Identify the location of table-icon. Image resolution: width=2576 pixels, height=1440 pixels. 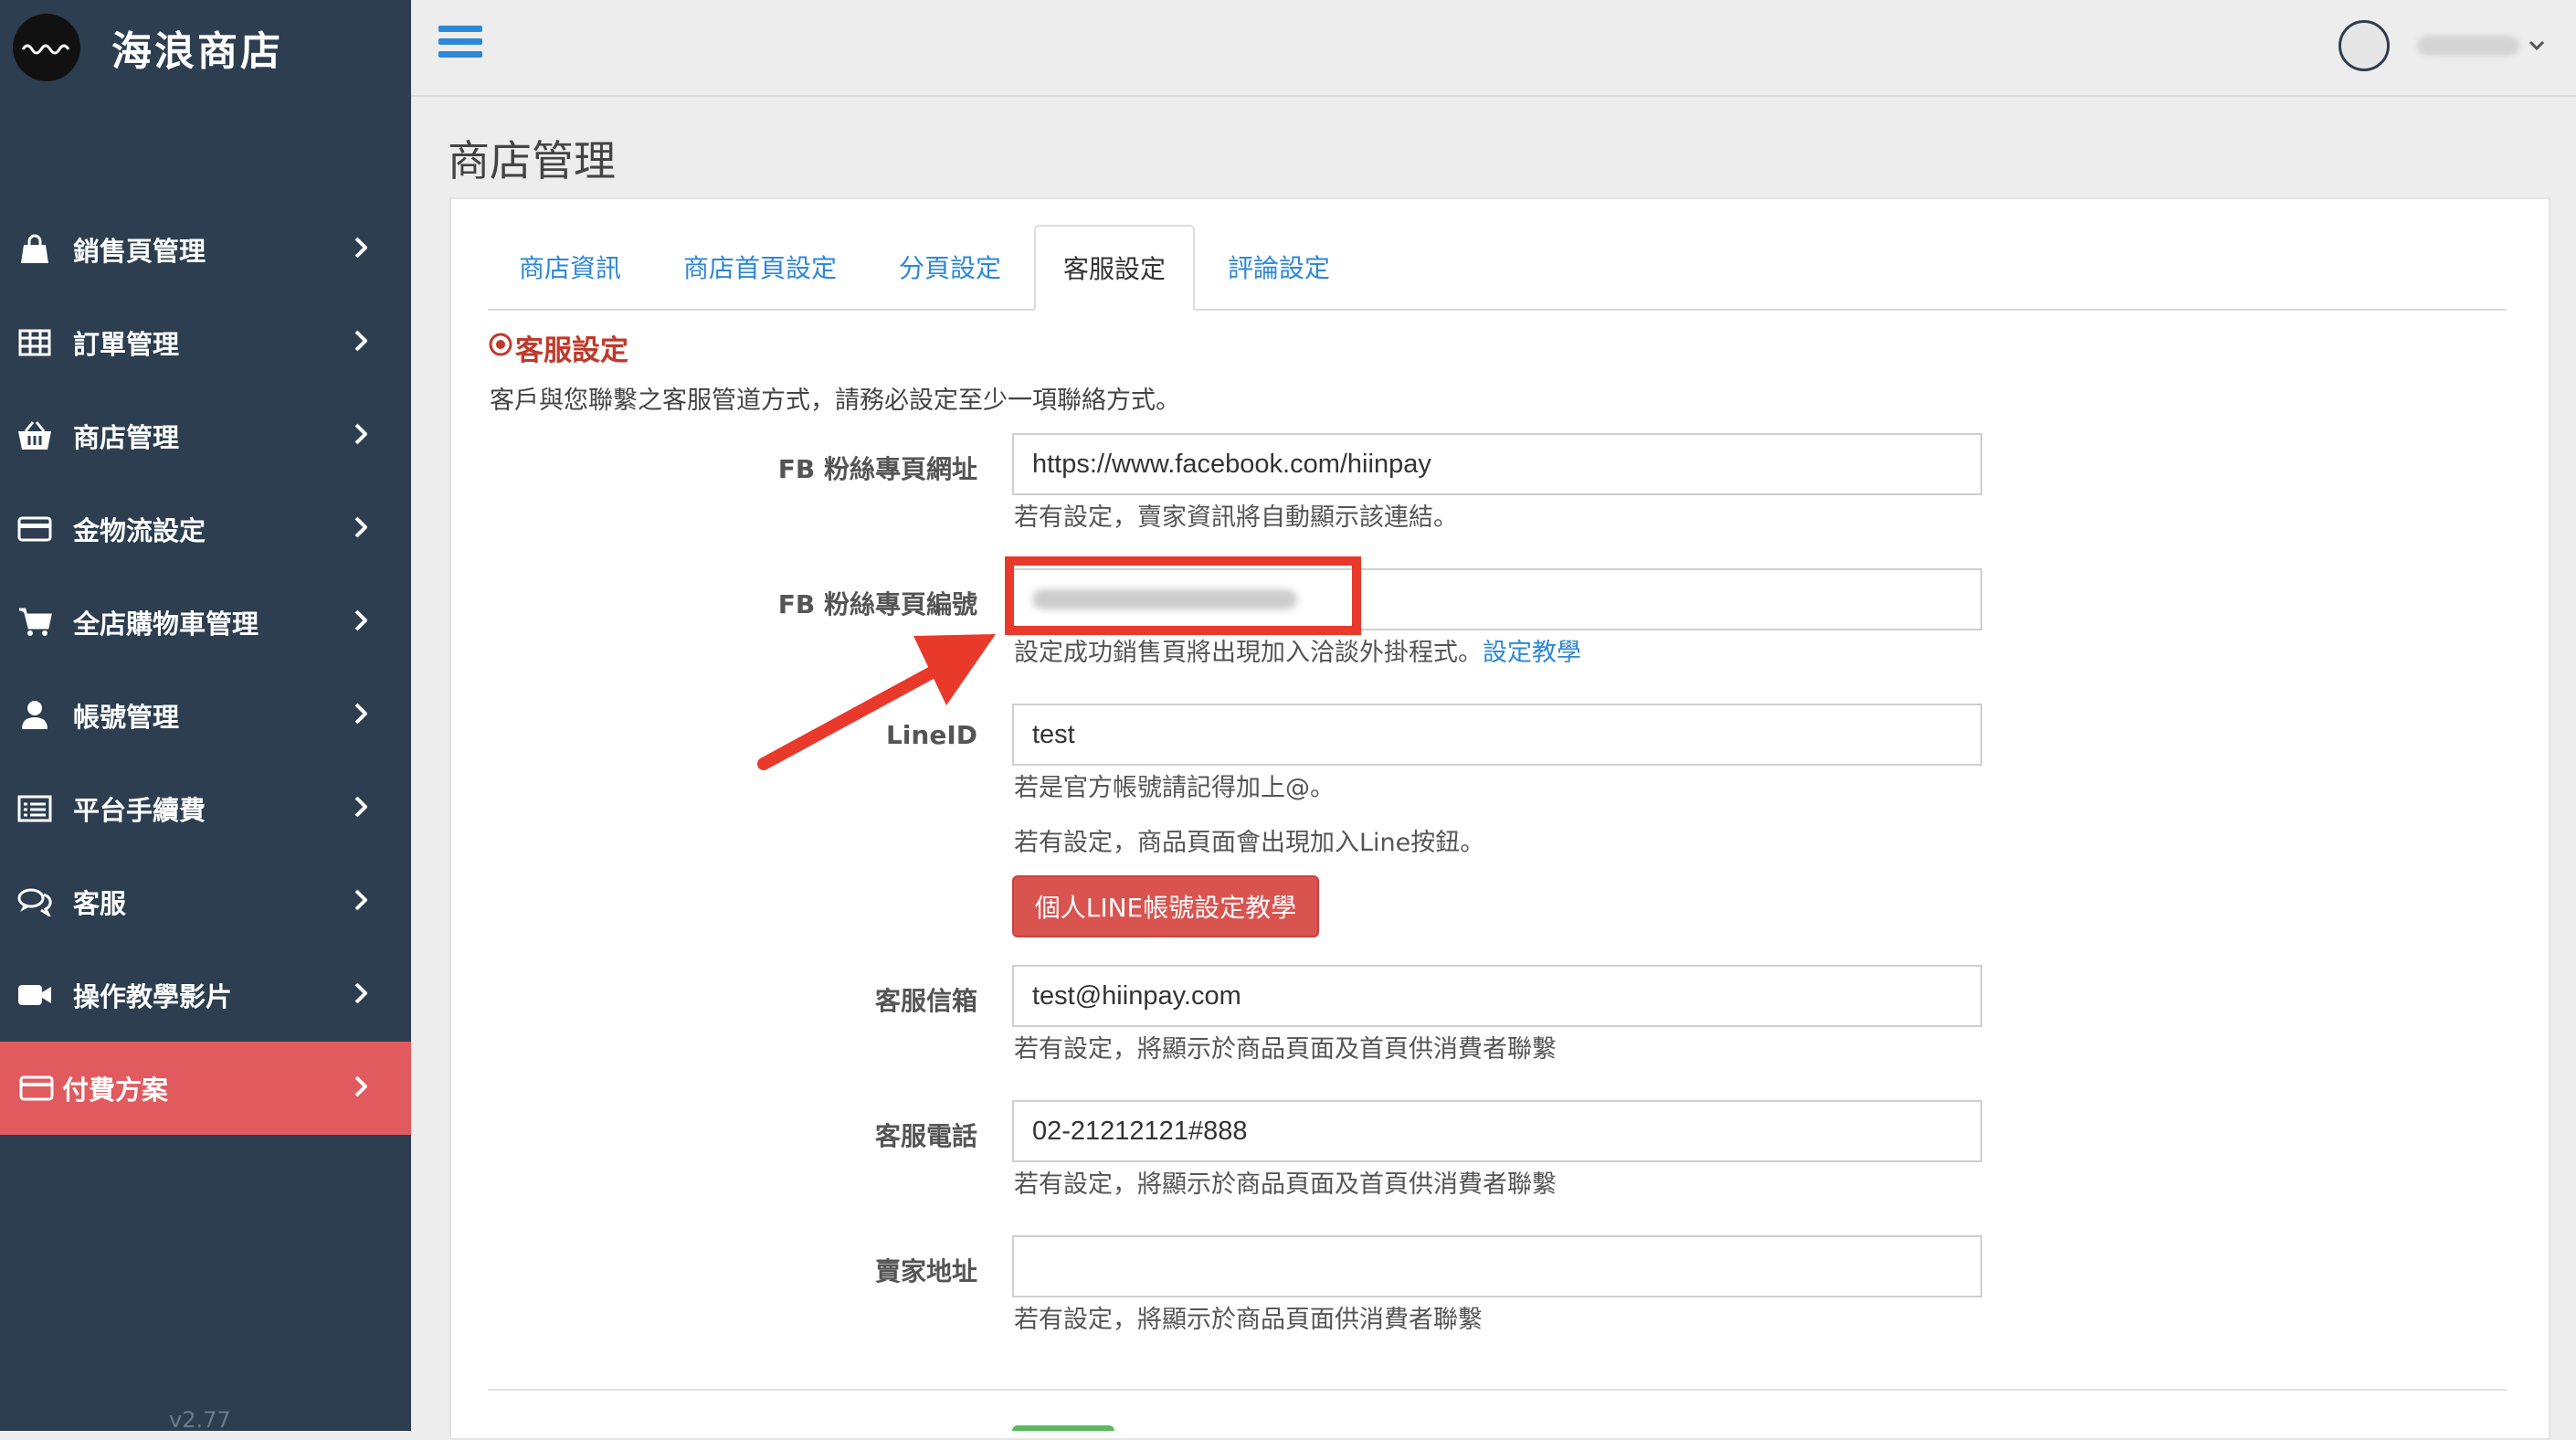
(34, 343).